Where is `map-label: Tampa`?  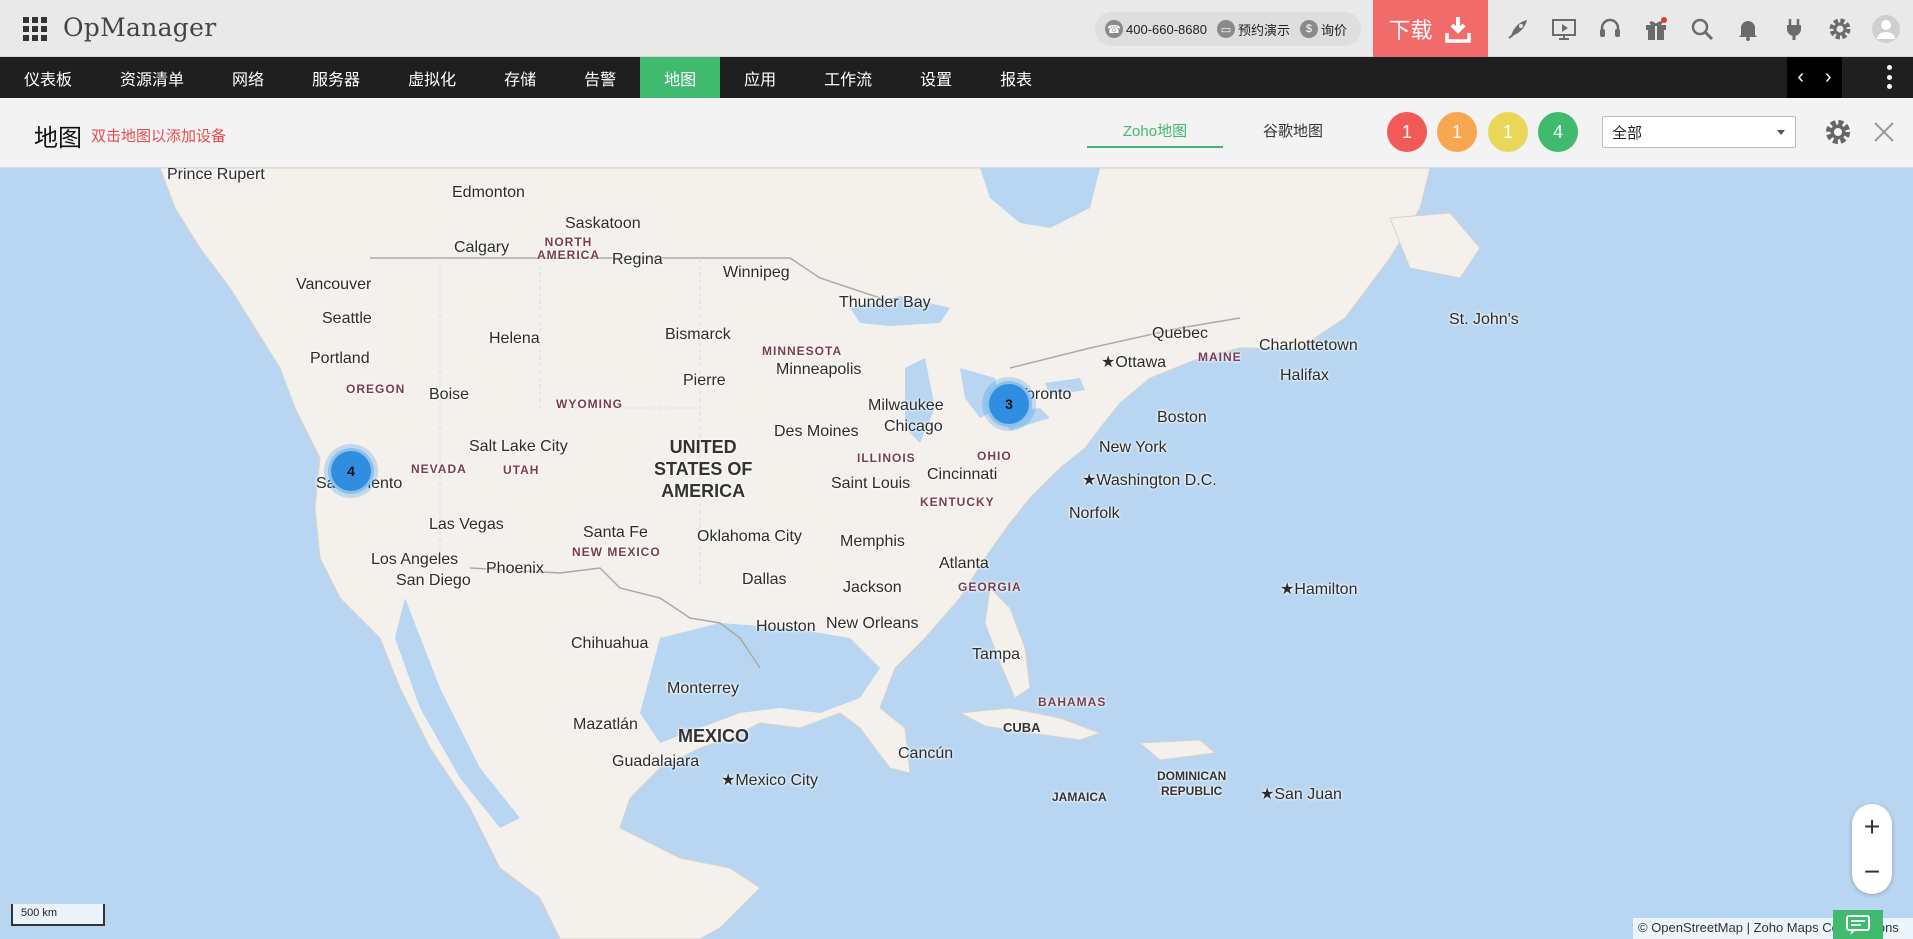
map-label: Tampa is located at coordinates (996, 654).